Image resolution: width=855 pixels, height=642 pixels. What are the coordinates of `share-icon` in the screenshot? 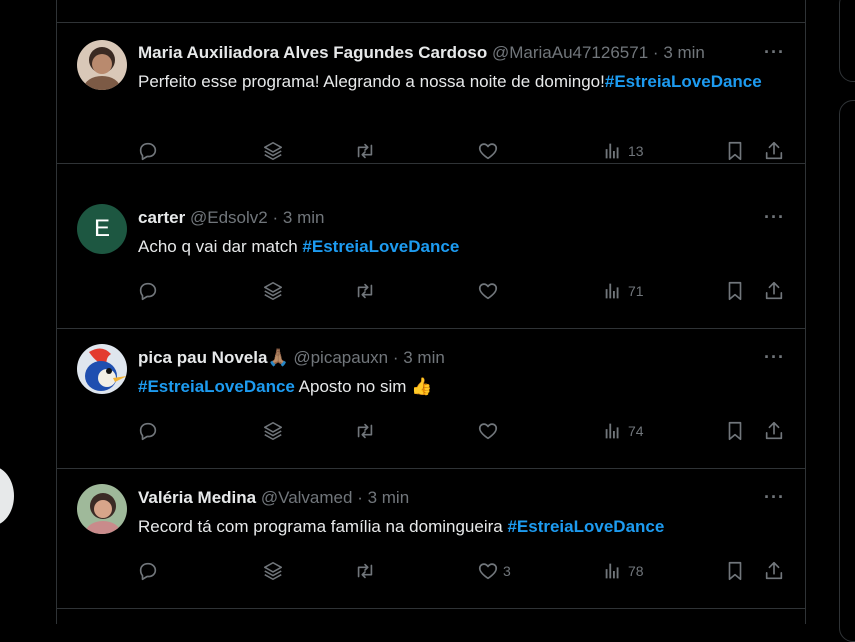 It's located at (774, 150).